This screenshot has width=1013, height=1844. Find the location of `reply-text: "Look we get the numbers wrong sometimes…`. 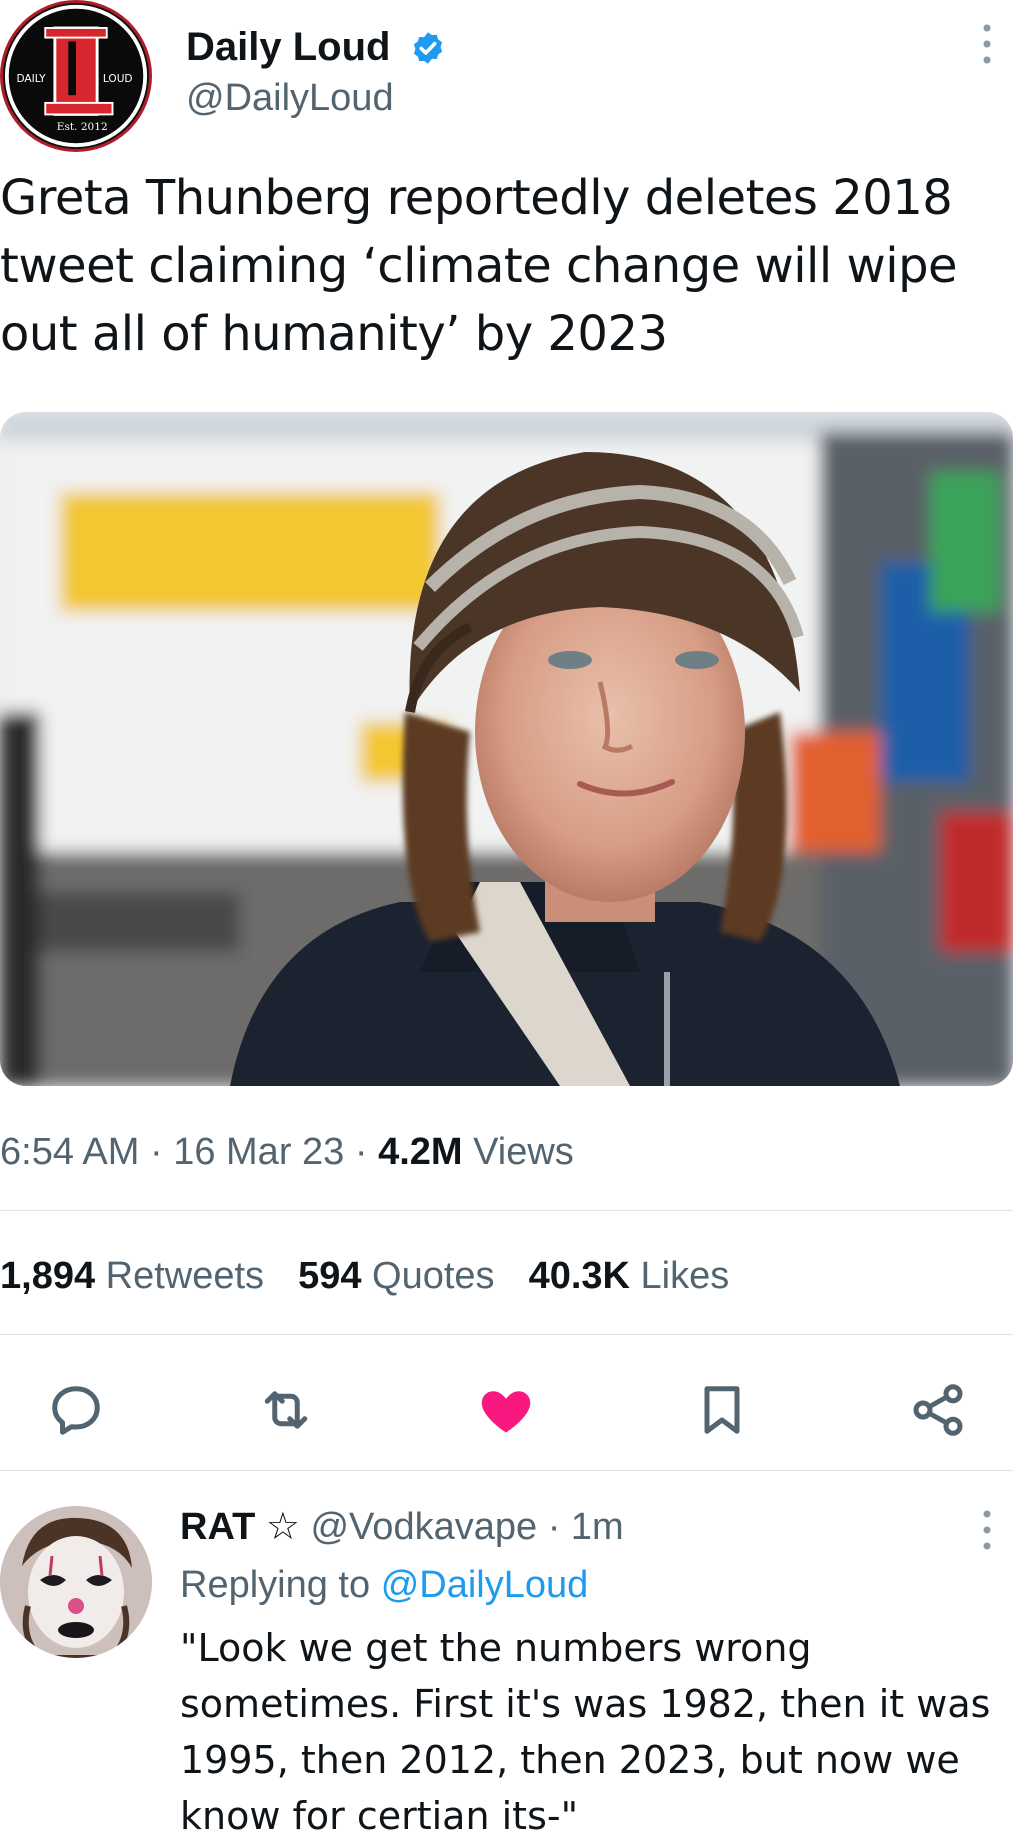

reply-text: "Look we get the numbers wrong sometimes… is located at coordinates (585, 1732).